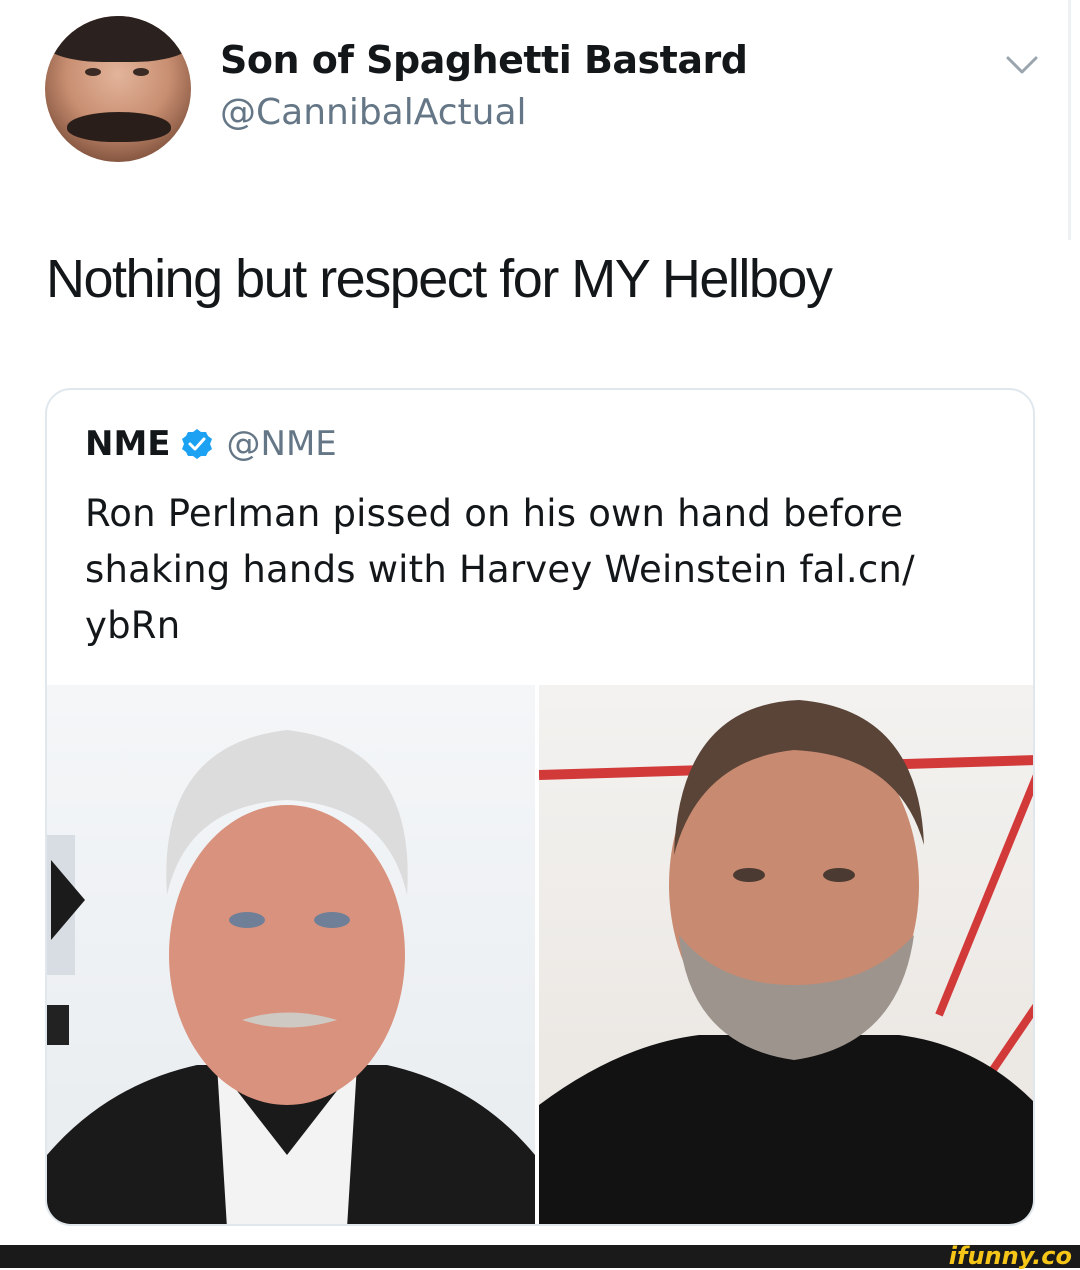  What do you see at coordinates (484, 60) in the screenshot?
I see `display-name: Son of Spaghetti Bastard` at bounding box center [484, 60].